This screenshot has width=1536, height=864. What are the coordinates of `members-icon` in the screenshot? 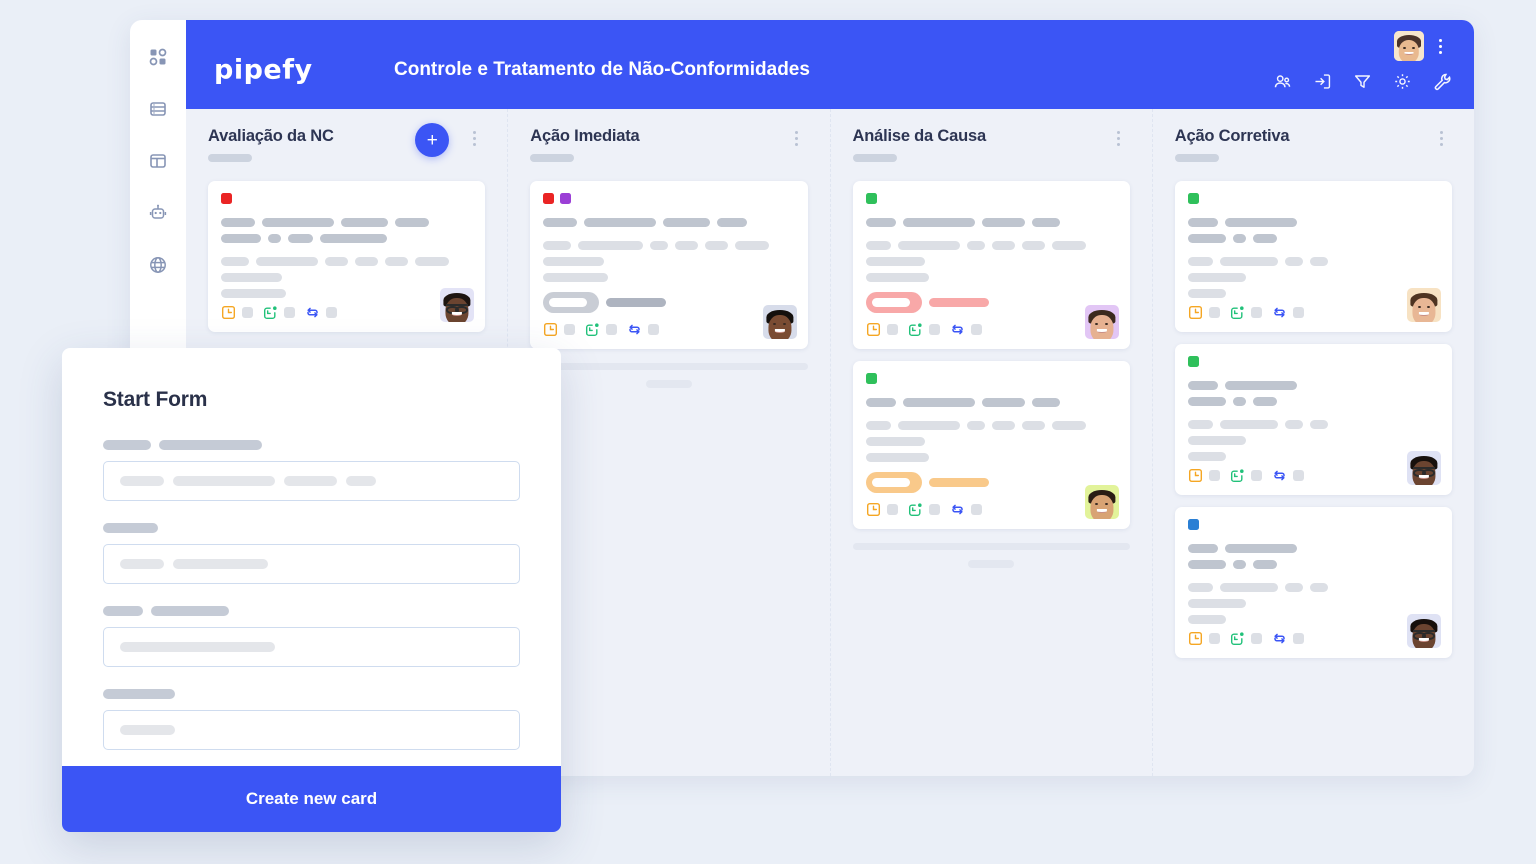 It's located at (1282, 81).